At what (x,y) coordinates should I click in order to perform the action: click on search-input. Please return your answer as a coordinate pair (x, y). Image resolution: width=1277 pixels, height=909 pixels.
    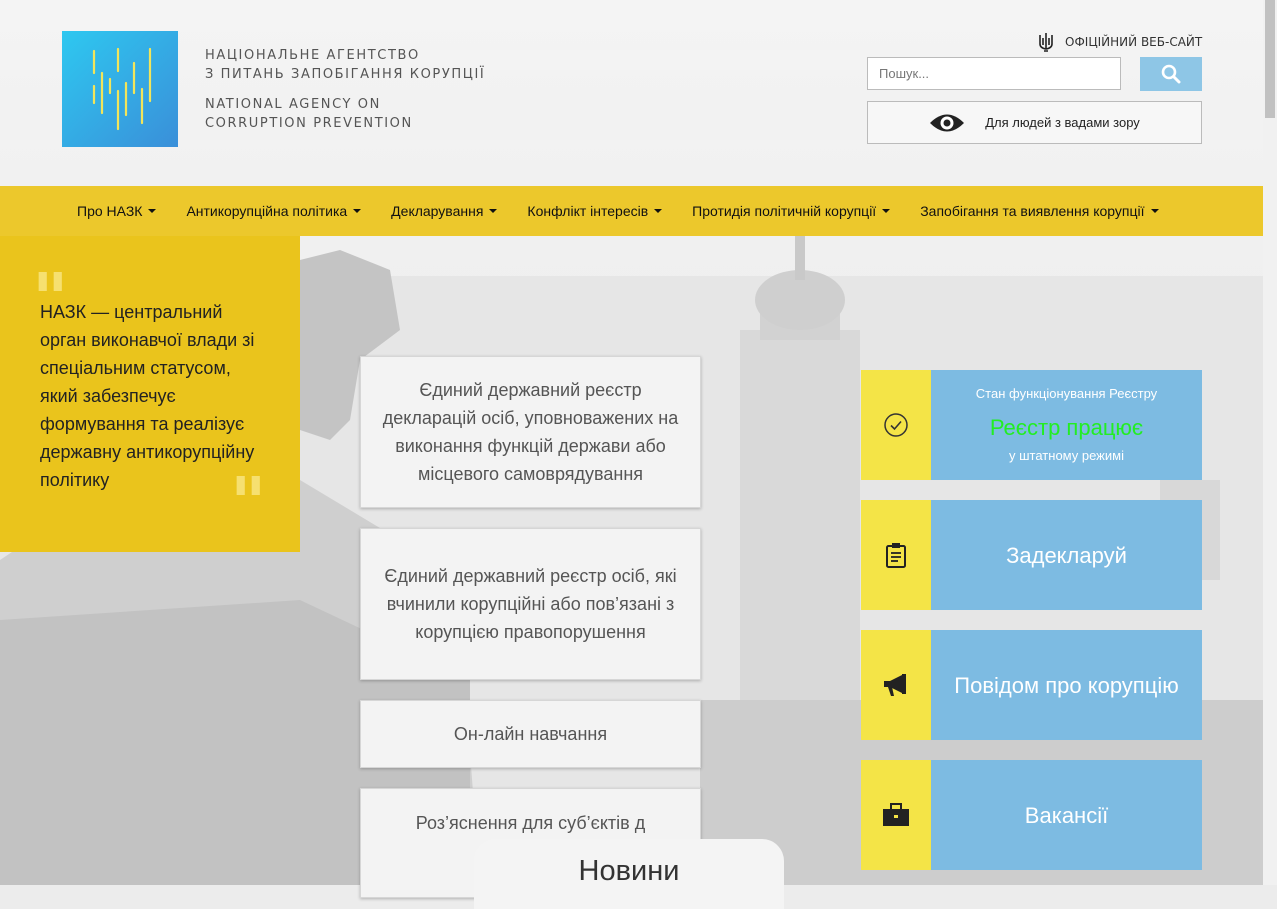
    Looking at the image, I should click on (994, 73).